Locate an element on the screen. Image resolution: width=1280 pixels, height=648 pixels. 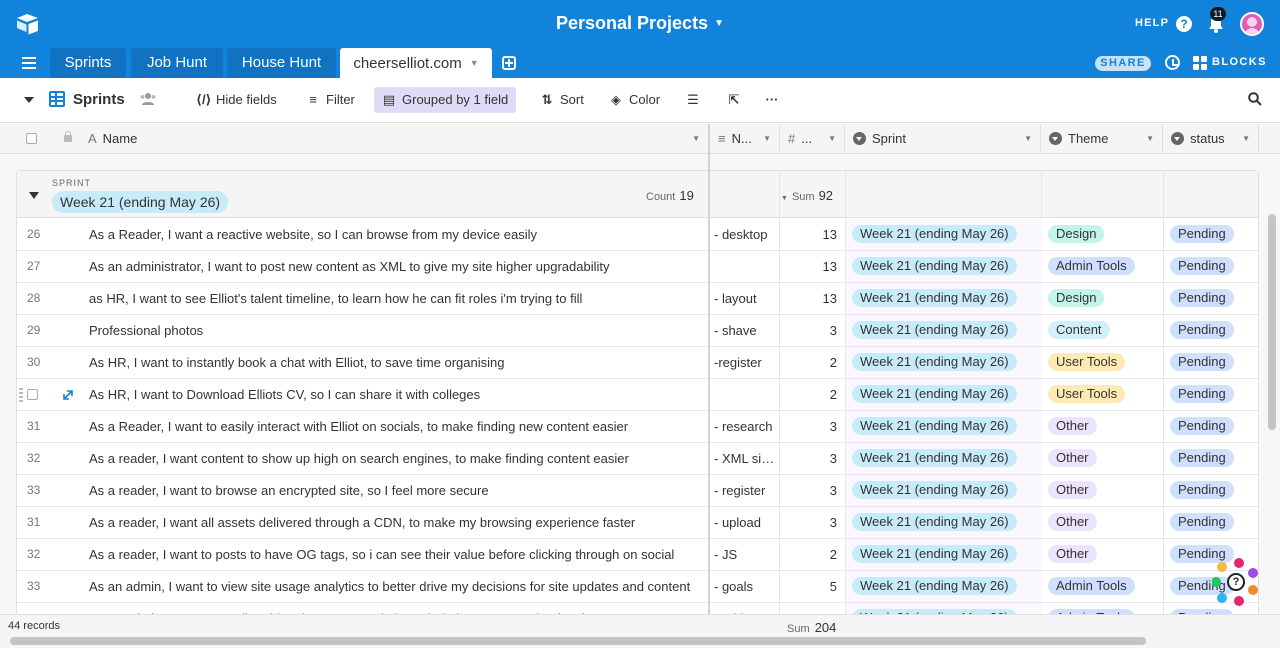
tab-job-hunt: Job Hunt is located at coordinates (177, 63).